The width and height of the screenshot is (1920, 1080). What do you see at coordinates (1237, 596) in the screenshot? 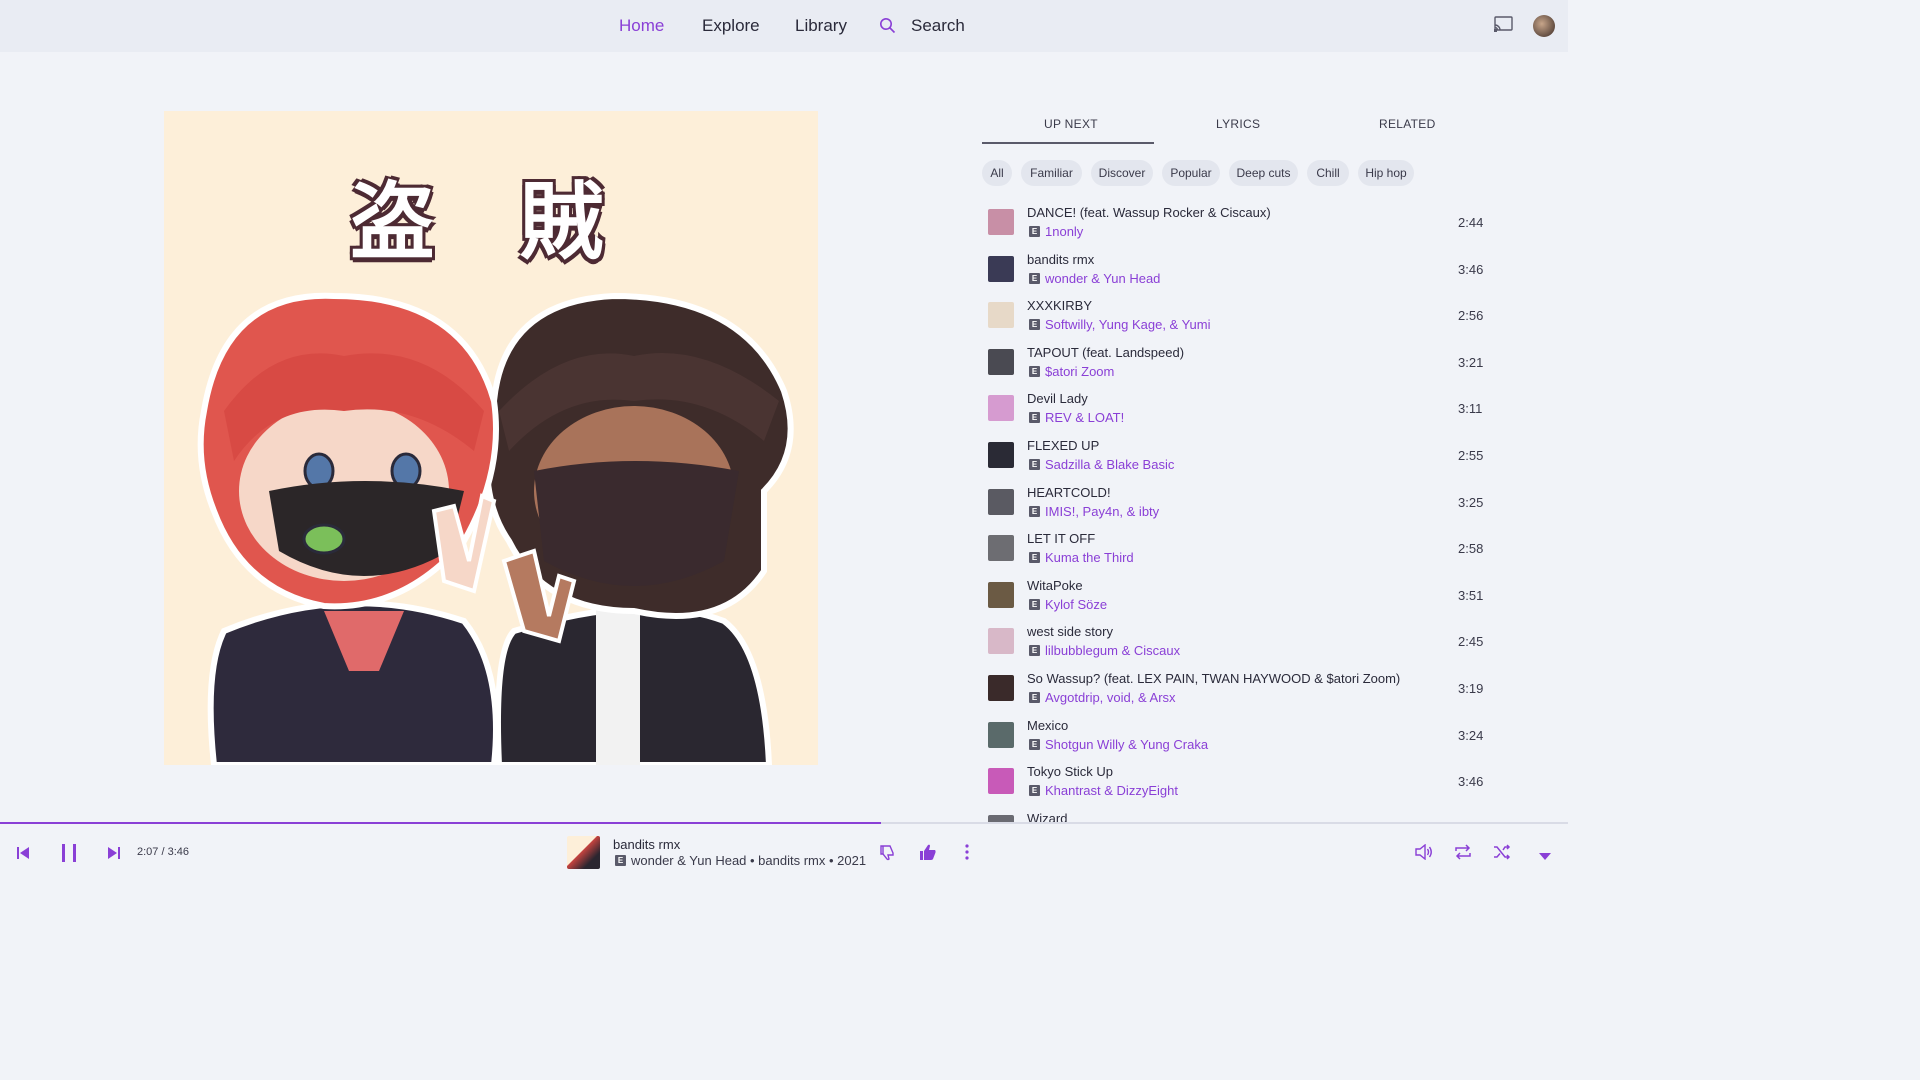
I see `queue-row: WitaPoke E Kylof Söze 3:51` at bounding box center [1237, 596].